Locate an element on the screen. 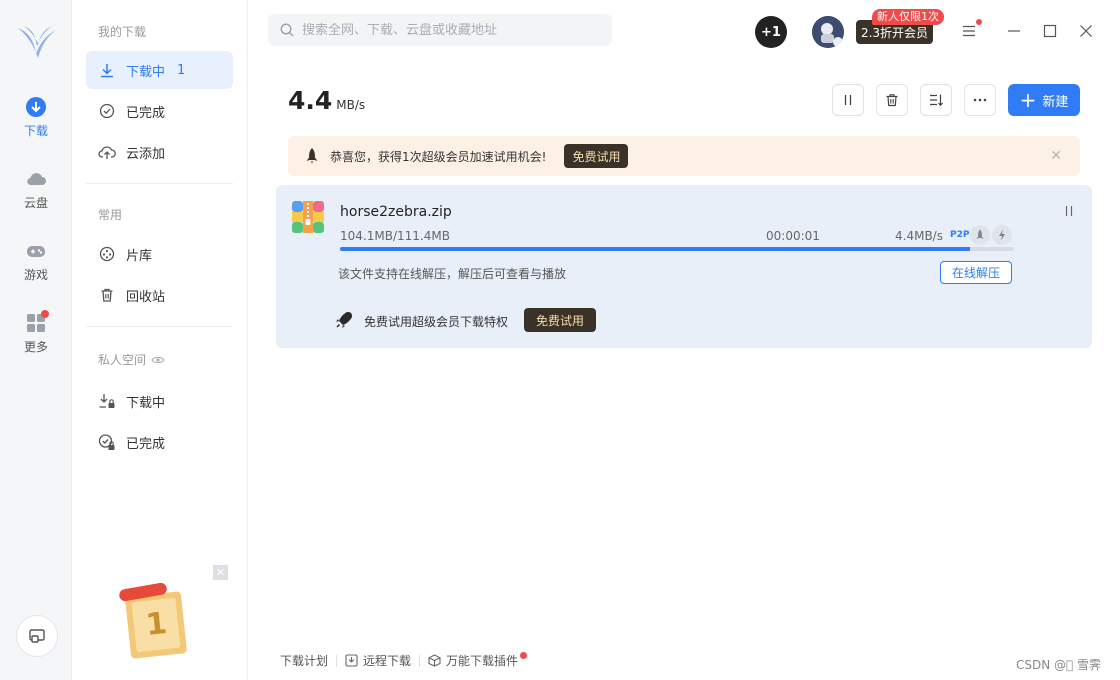 The height and width of the screenshot is (680, 1120). task-pause-button is located at coordinates (1069, 211).